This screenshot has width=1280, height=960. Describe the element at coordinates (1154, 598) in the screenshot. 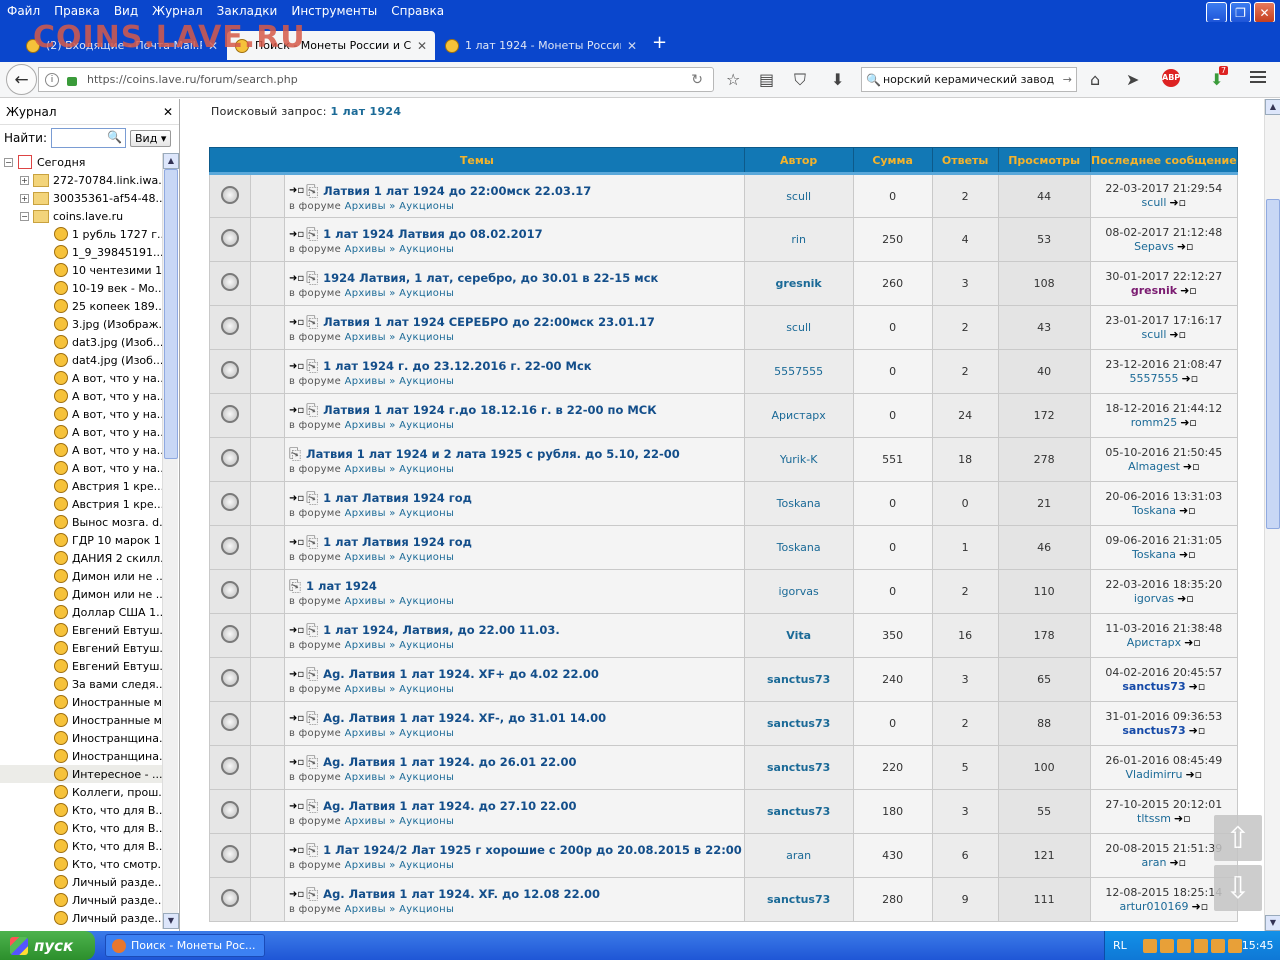

I see `last-post-author: igorvas` at that location.